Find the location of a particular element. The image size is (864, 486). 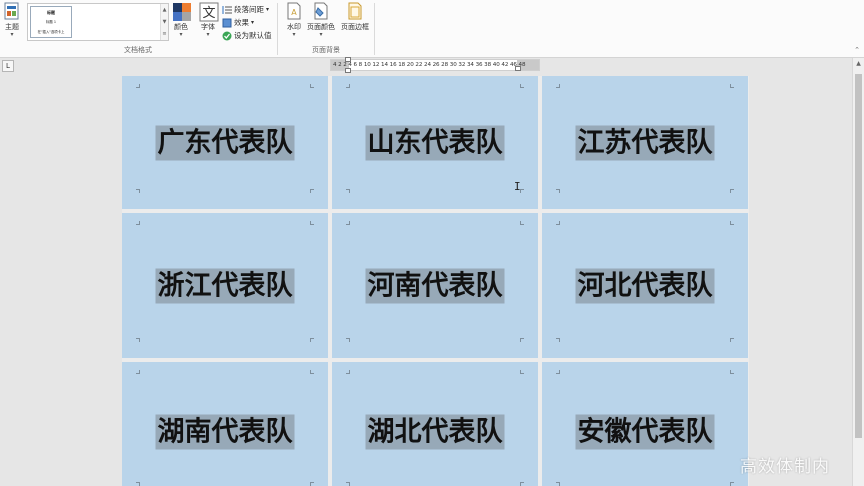

style-set-gallery: 标题 标题 1 在"插入"选项卡上 ▲ ▼ ≡ is located at coordinates (98, 22).